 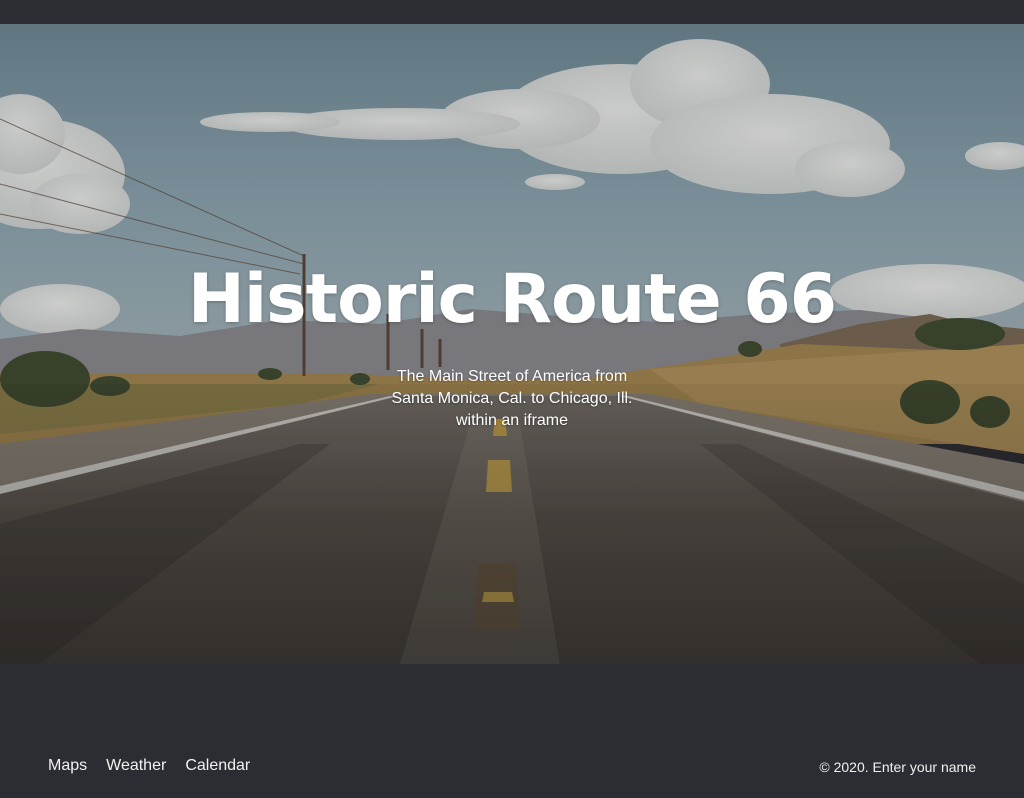 What do you see at coordinates (136, 766) in the screenshot?
I see `footer-link-weather: Weather` at bounding box center [136, 766].